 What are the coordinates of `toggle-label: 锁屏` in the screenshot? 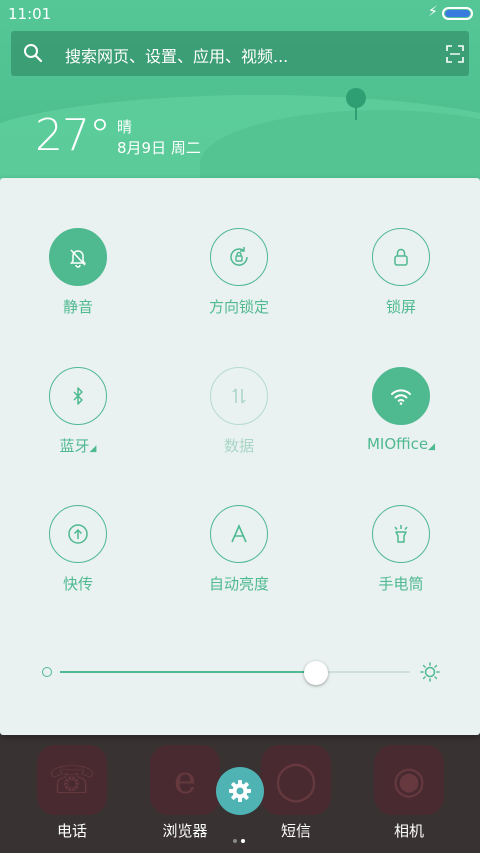 It's located at (400, 307).